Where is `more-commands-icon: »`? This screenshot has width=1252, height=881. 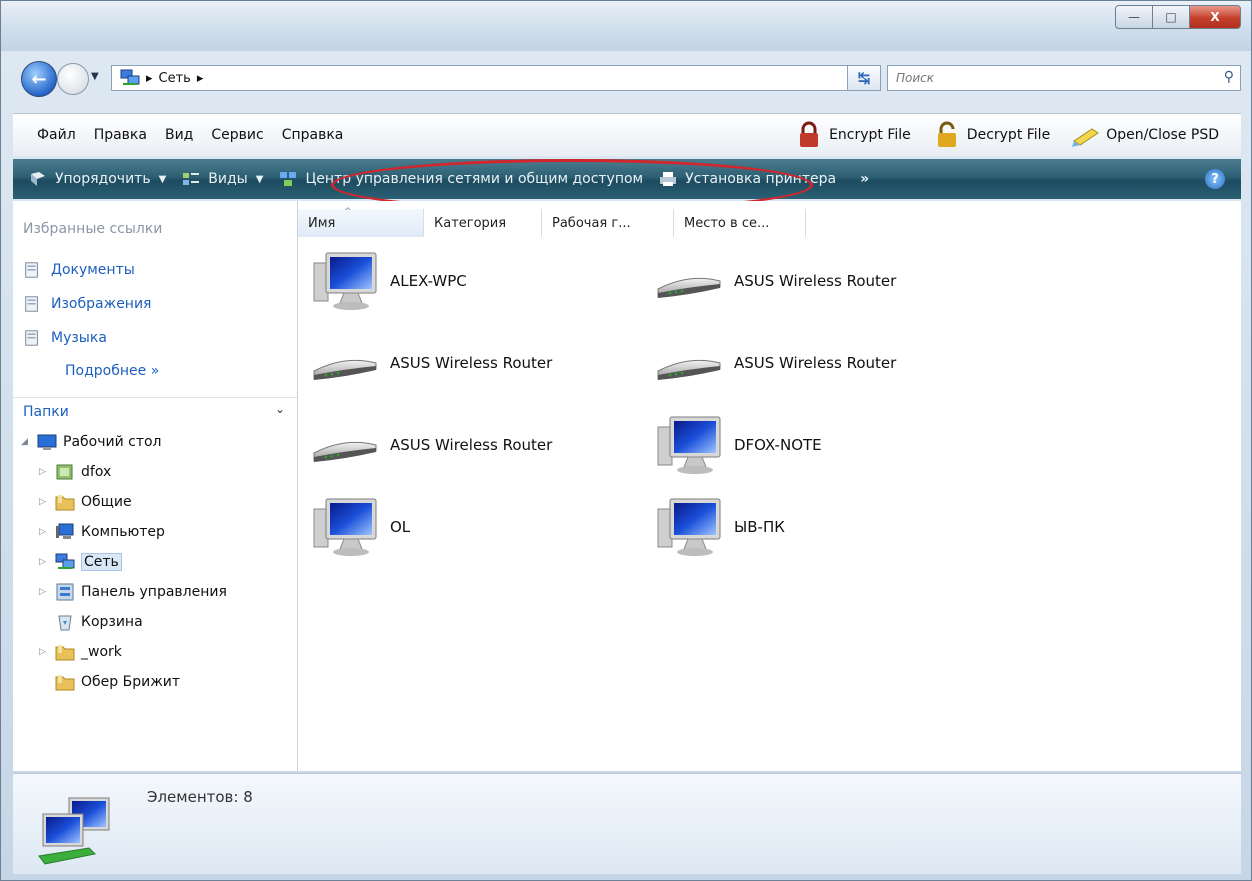
more-commands-icon: » is located at coordinates (865, 179).